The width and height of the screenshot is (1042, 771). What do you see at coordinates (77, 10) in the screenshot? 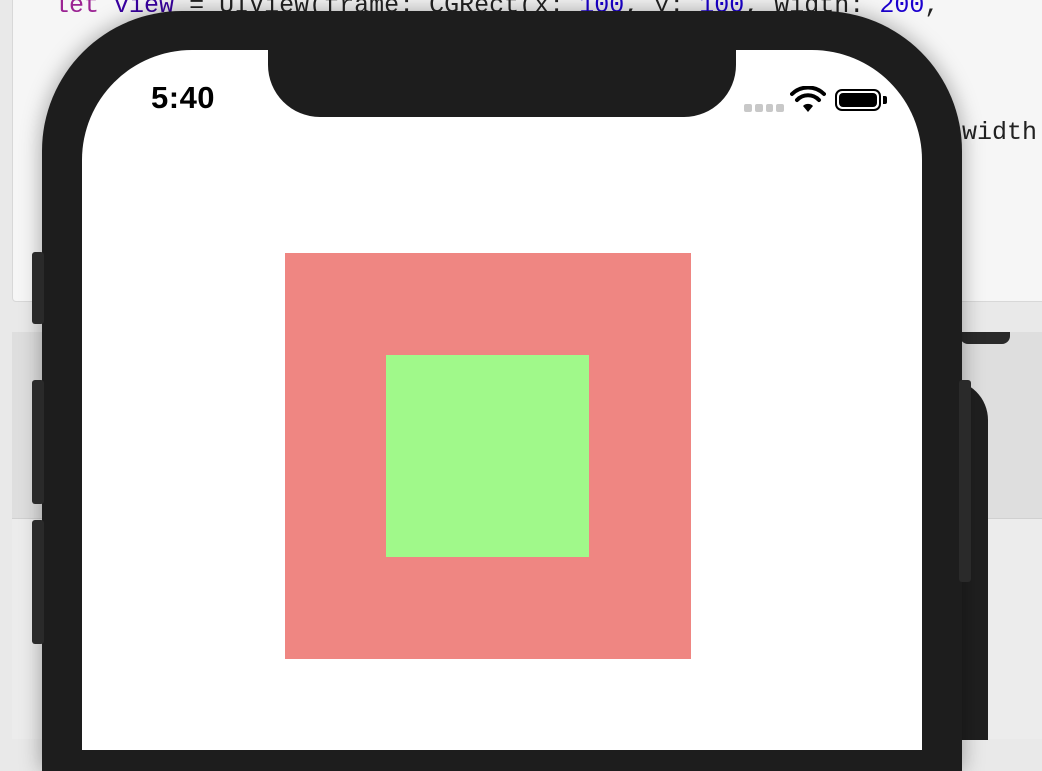
I see `code-keyword: let` at bounding box center [77, 10].